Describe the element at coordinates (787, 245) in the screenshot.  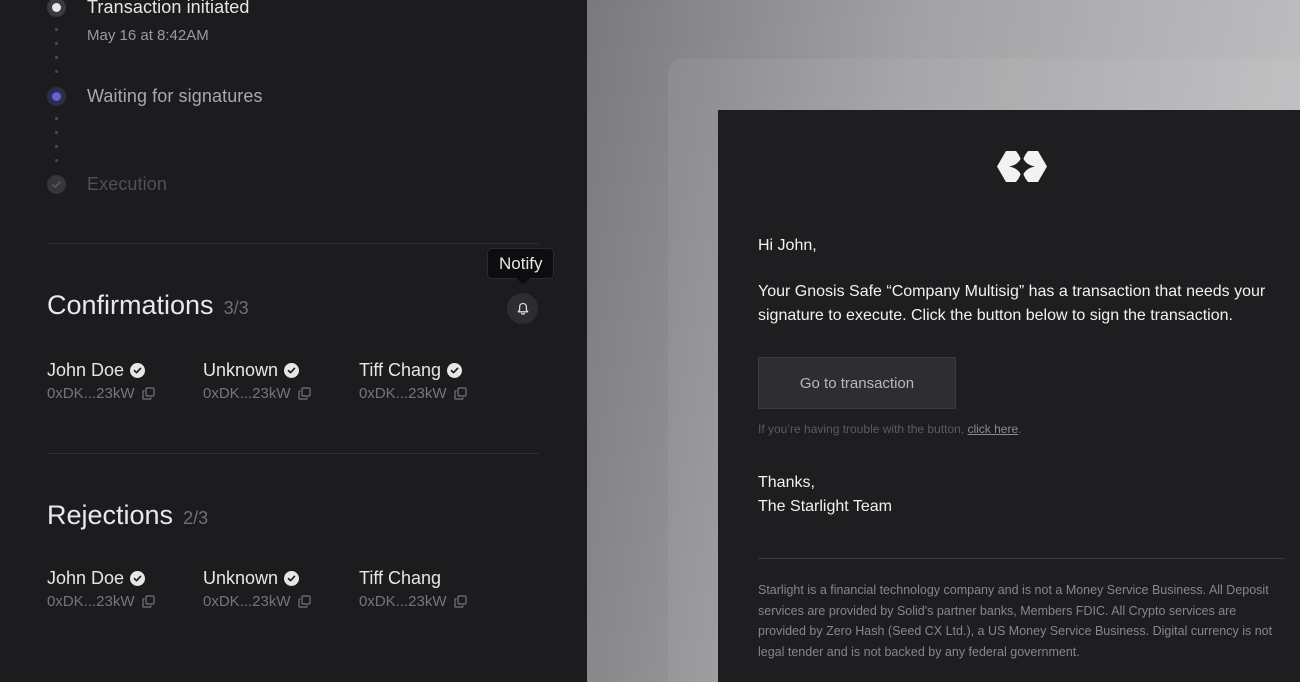
I see `email-greeting: Hi John,` at that location.